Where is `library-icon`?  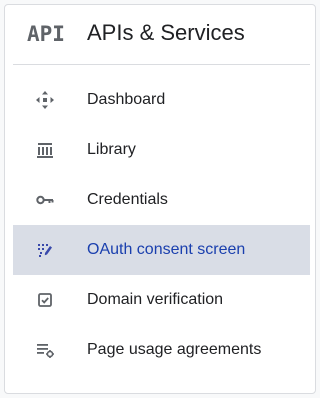
library-icon is located at coordinates (45, 150).